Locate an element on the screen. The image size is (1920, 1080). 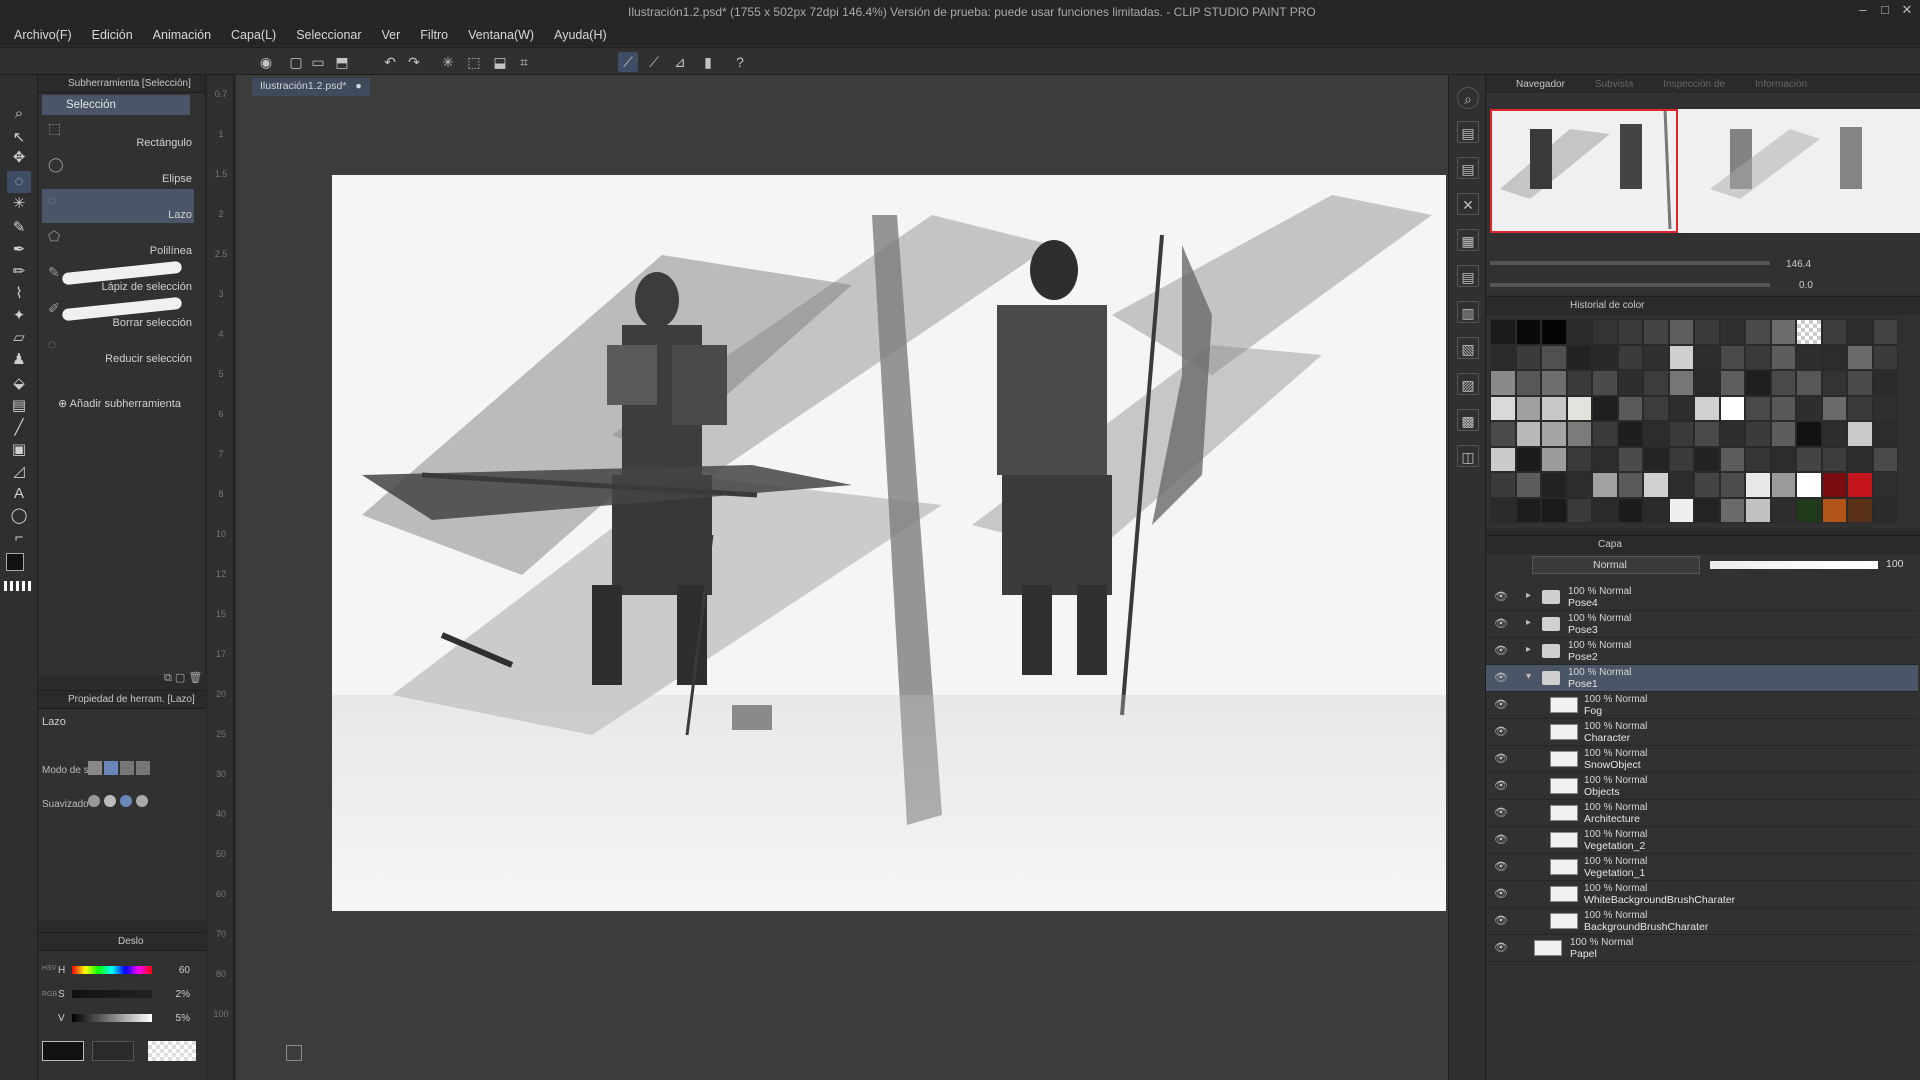
main-color-box is located at coordinates (63, 1051).